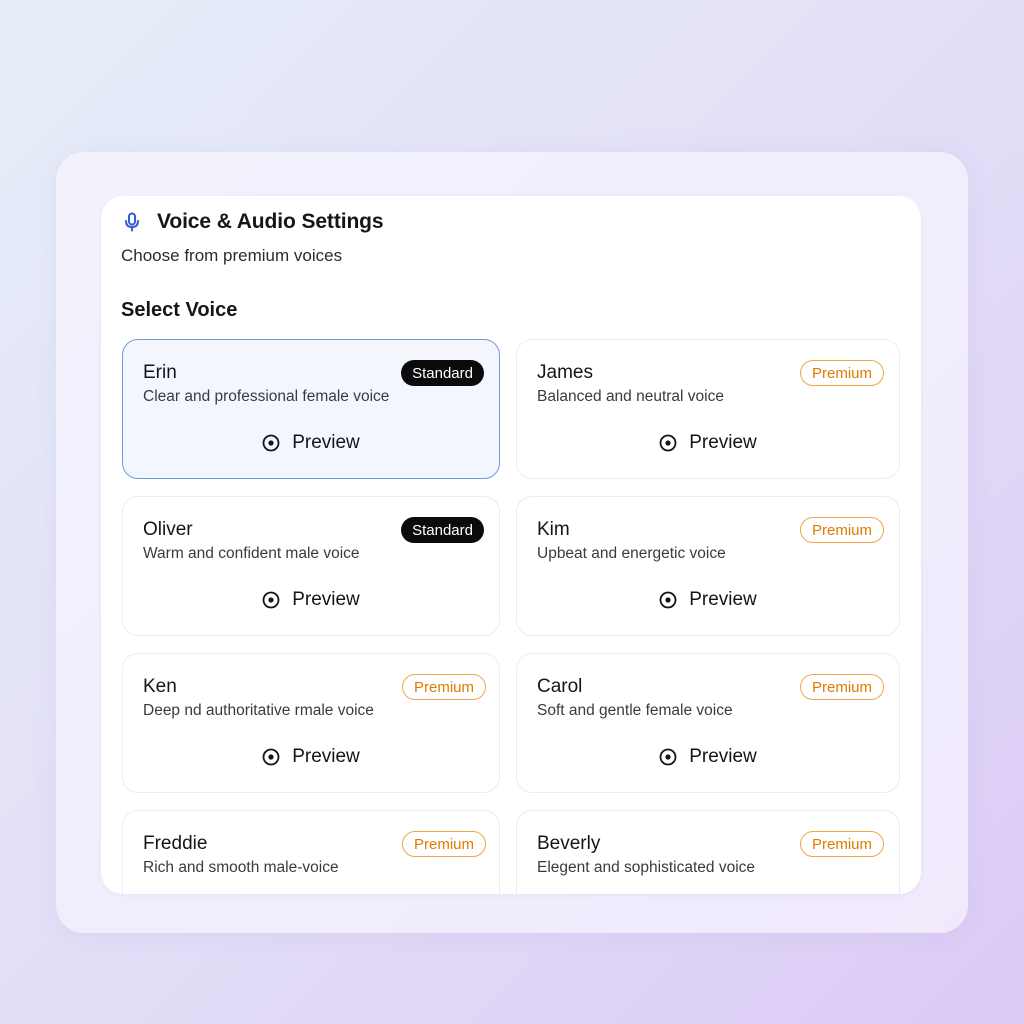 This screenshot has width=1024, height=1024. Describe the element at coordinates (258, 710) in the screenshot. I see `voice-description: Deep nd authoritative rmale voice` at that location.